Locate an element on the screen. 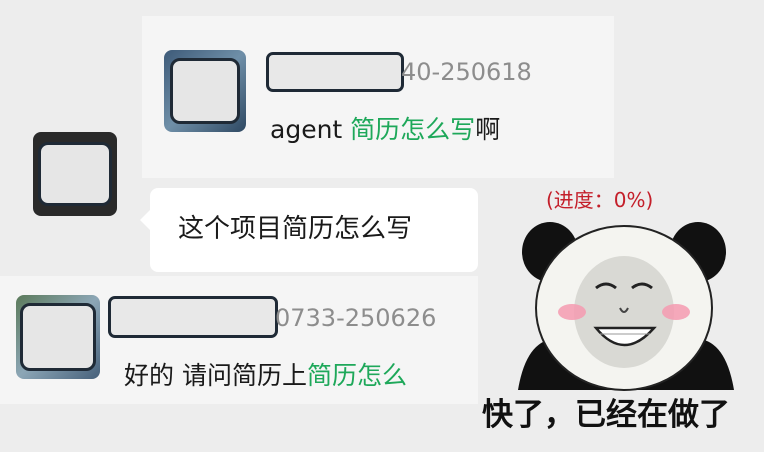 The image size is (764, 452). sender-handle: 0733-250626 is located at coordinates (356, 318).